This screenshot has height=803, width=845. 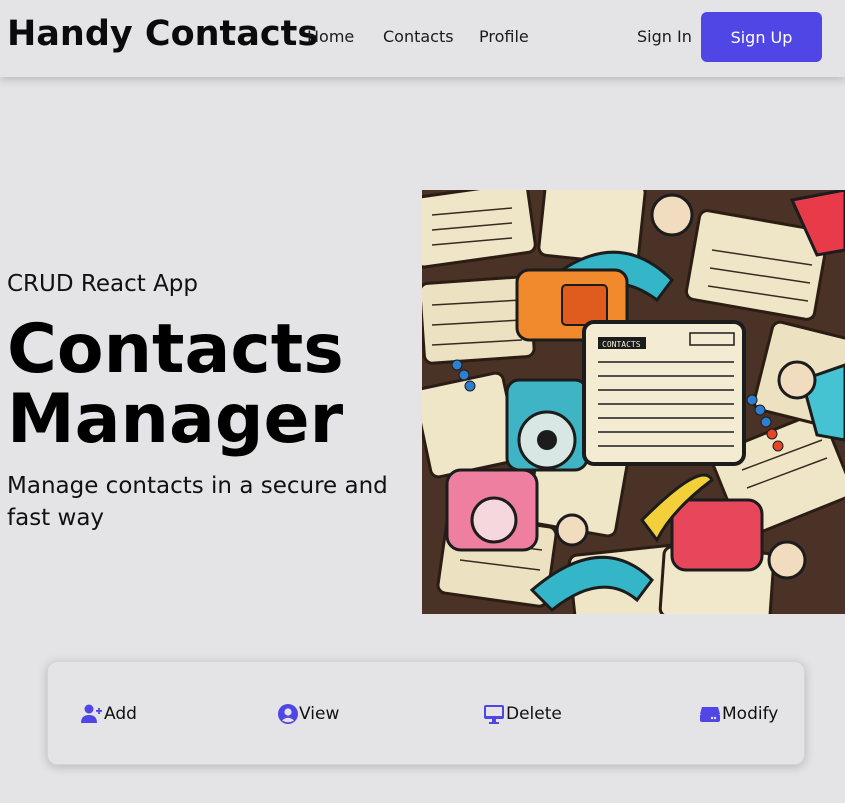 I want to click on feature-add: Add, so click(x=109, y=714).